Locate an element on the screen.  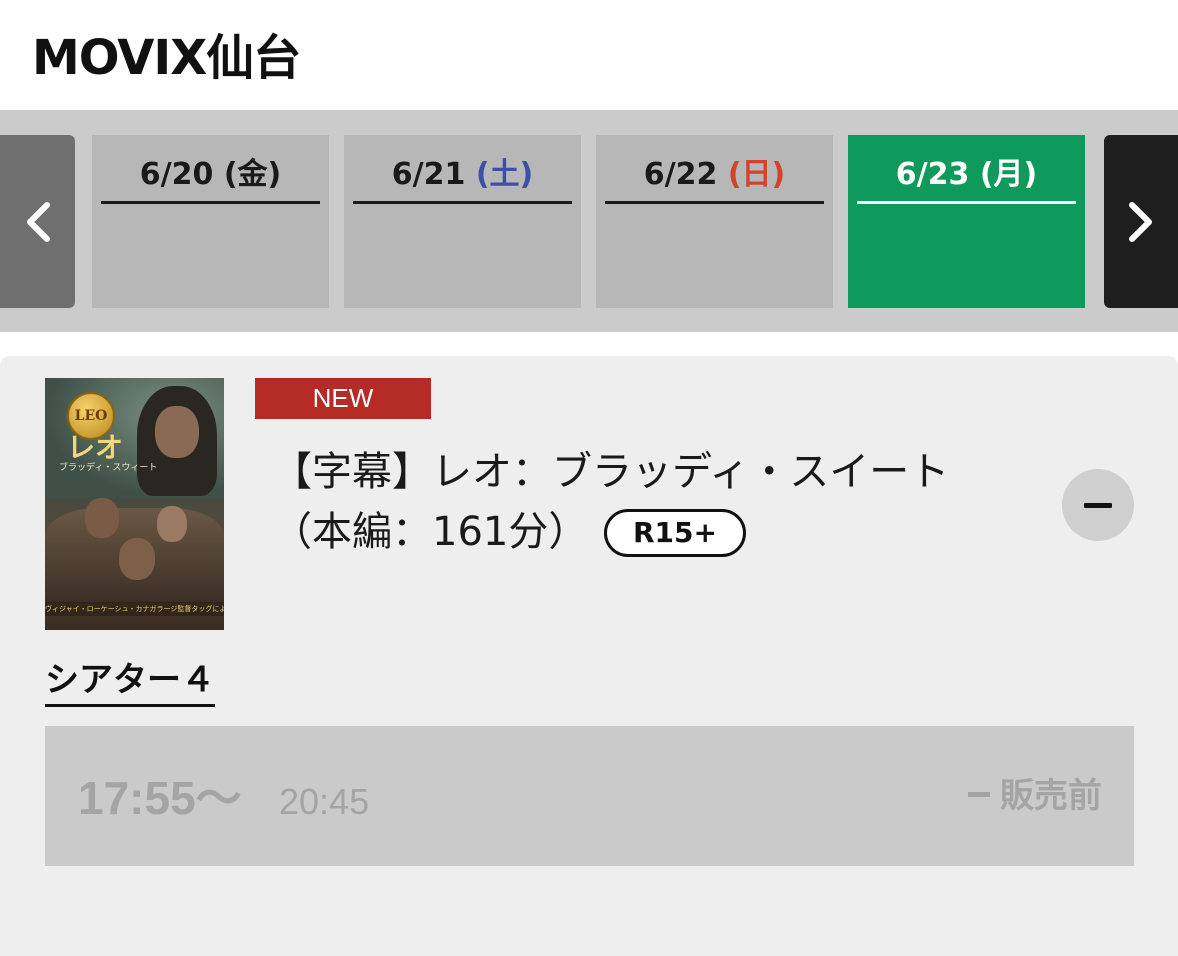
date-text: 6/21 is located at coordinates (428, 174).